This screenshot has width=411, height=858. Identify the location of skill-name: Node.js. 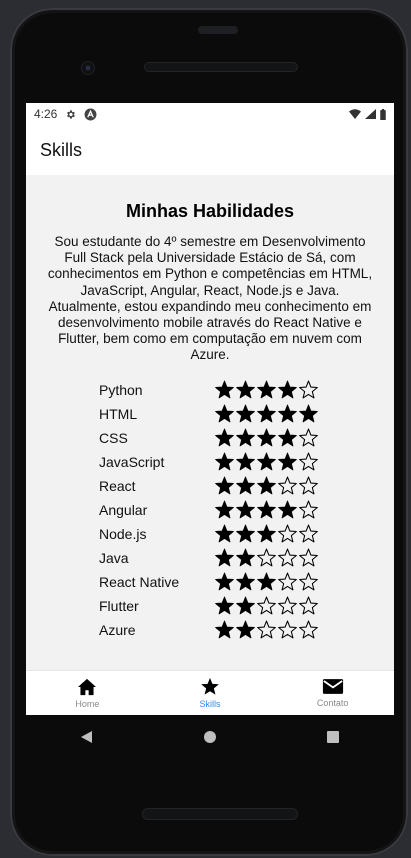
(123, 533).